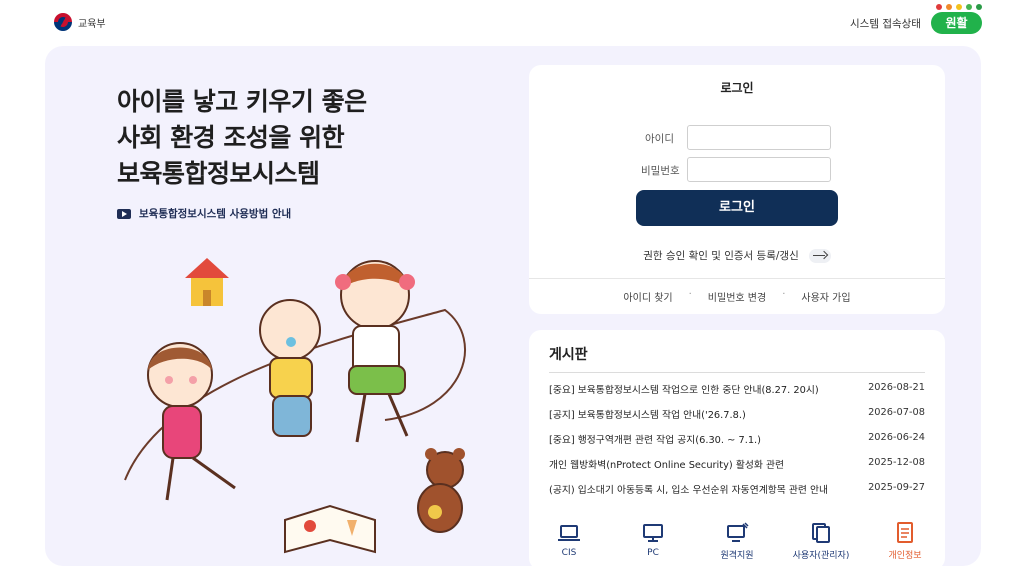  I want to click on post-title: [중요] 행정구역개편 관련 작업 공지(6.30. ~ 7.1.), so click(655, 439).